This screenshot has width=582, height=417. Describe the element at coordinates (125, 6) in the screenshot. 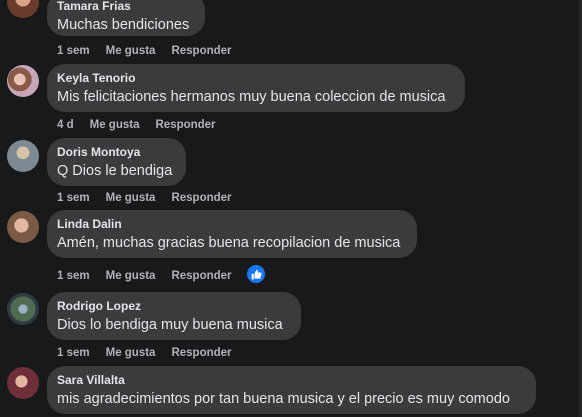

I see `comment-author: Tamara Frias` at that location.